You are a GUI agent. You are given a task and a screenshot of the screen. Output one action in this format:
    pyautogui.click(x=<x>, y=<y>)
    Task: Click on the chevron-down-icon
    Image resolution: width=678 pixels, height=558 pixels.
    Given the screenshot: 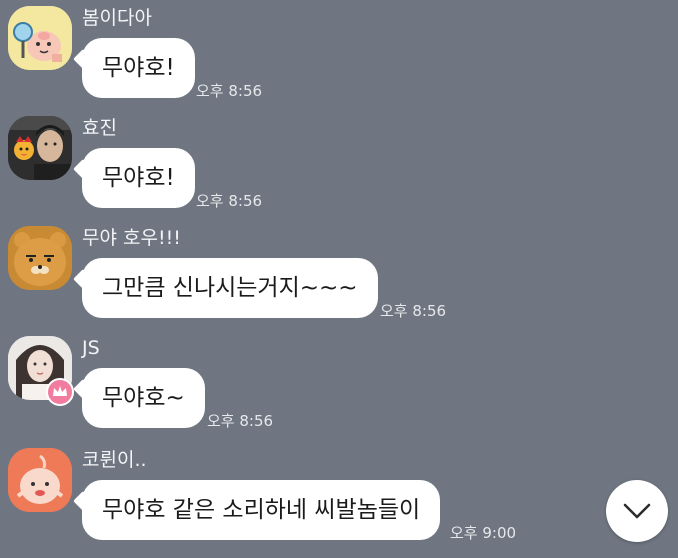 What is the action you would take?
    pyautogui.click(x=637, y=511)
    